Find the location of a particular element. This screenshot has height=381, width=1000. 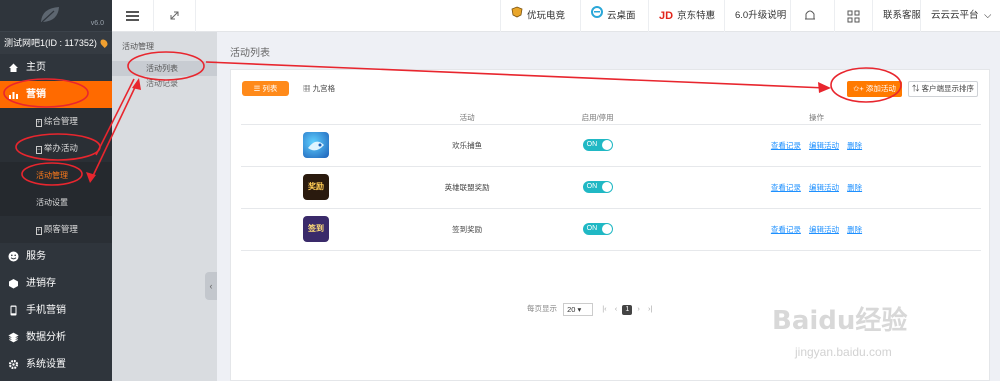

current-page: 1 is located at coordinates (627, 310).